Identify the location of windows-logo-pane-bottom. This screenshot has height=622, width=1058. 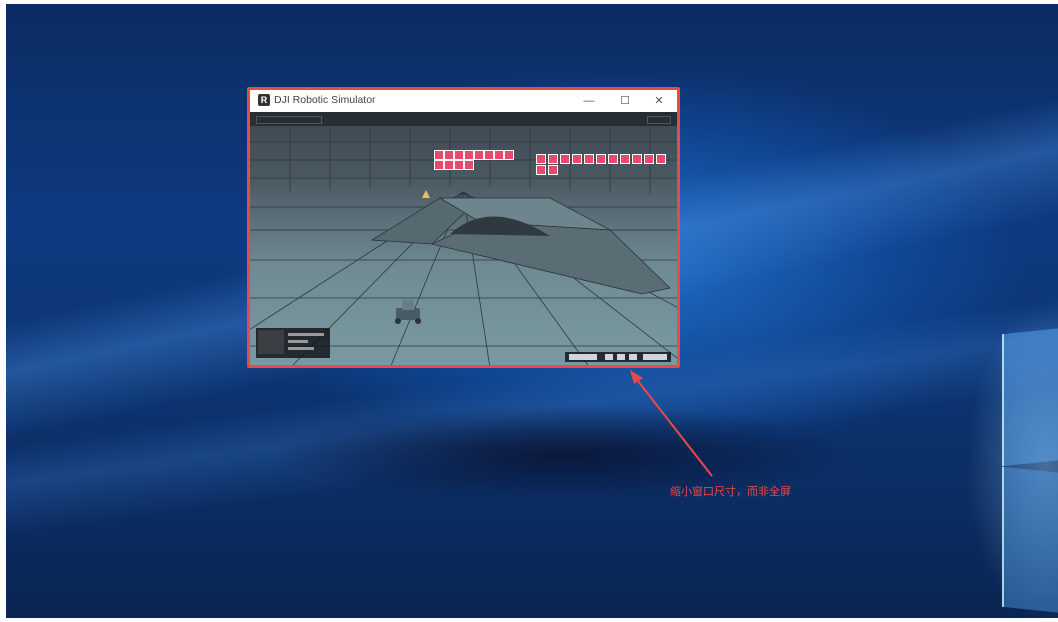
(1030, 540).